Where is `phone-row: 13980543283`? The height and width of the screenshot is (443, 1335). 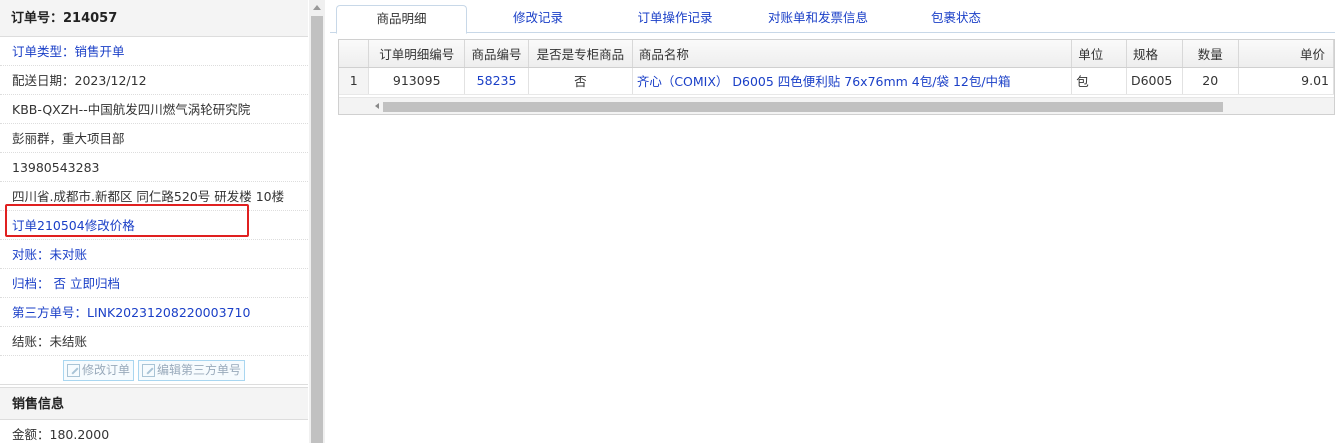 phone-row: 13980543283 is located at coordinates (154, 167).